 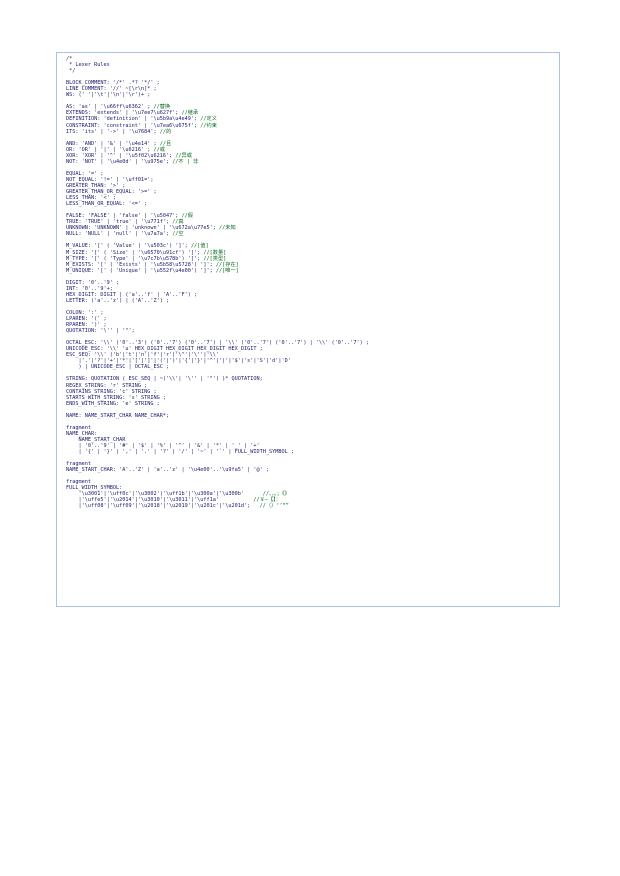 What do you see at coordinates (227, 270) in the screenshot?
I see `code-comment: //[唯一]` at bounding box center [227, 270].